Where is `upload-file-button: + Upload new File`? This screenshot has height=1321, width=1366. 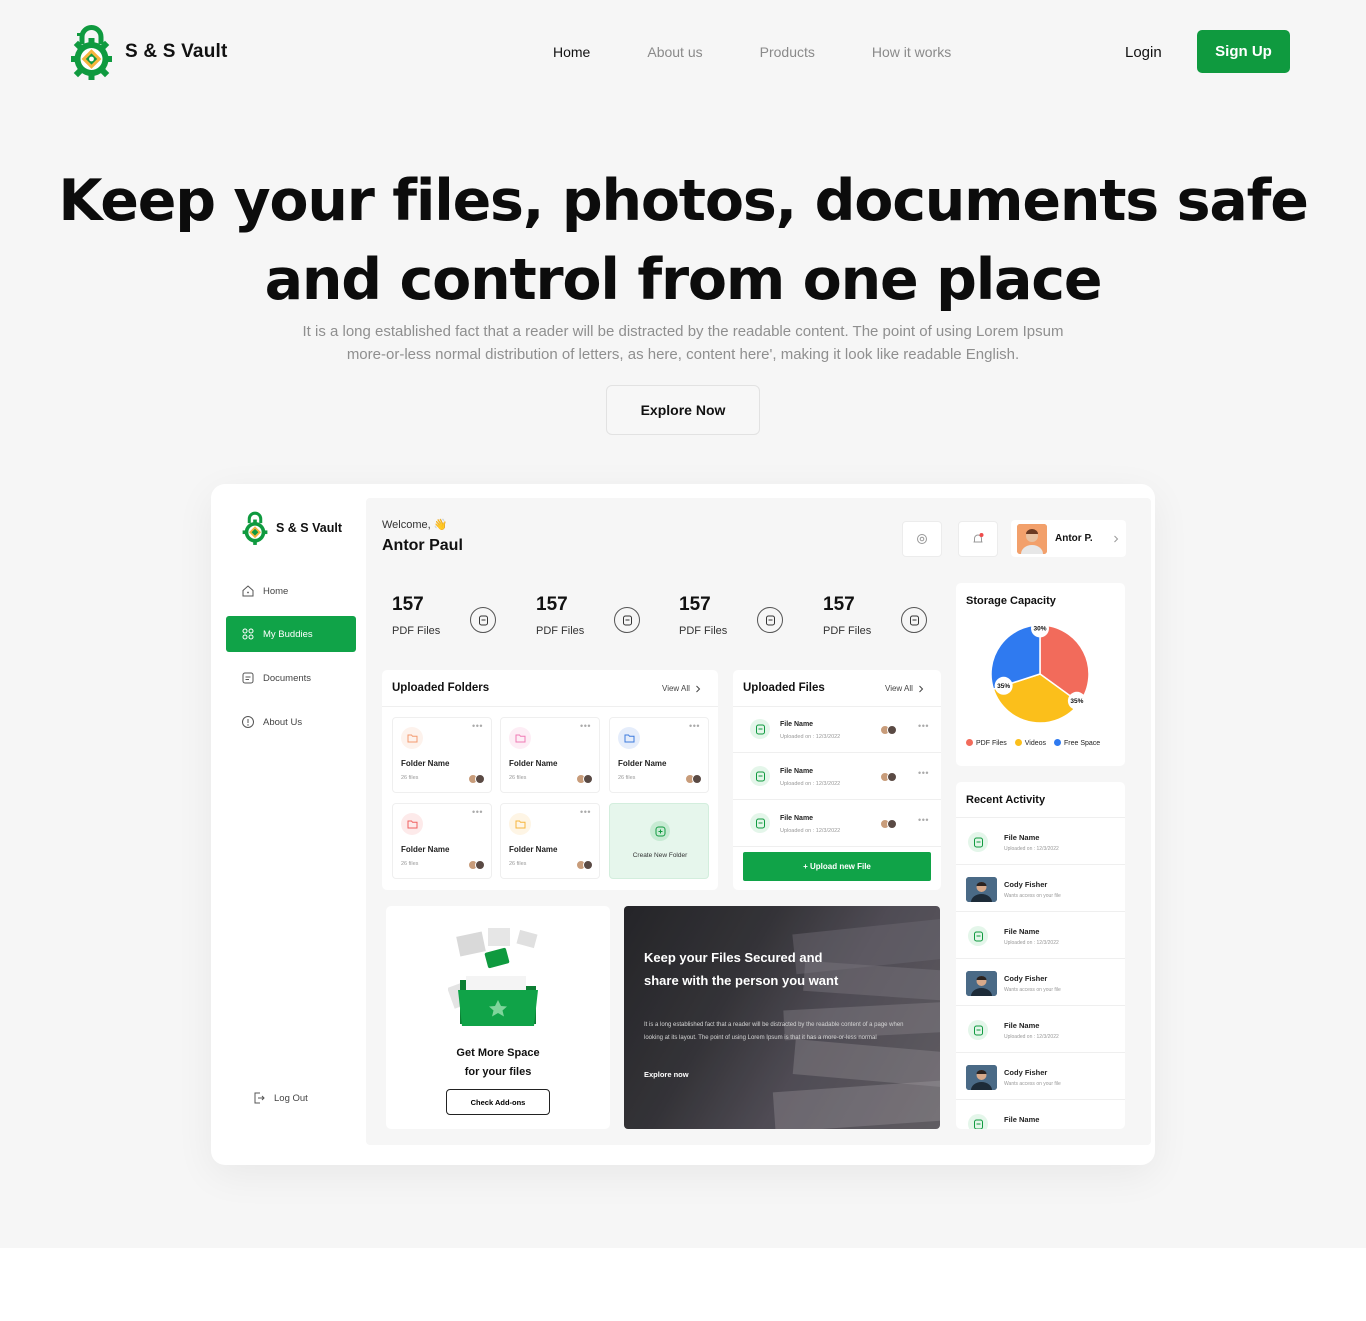
upload-file-button: + Upload new File is located at coordinates (837, 866).